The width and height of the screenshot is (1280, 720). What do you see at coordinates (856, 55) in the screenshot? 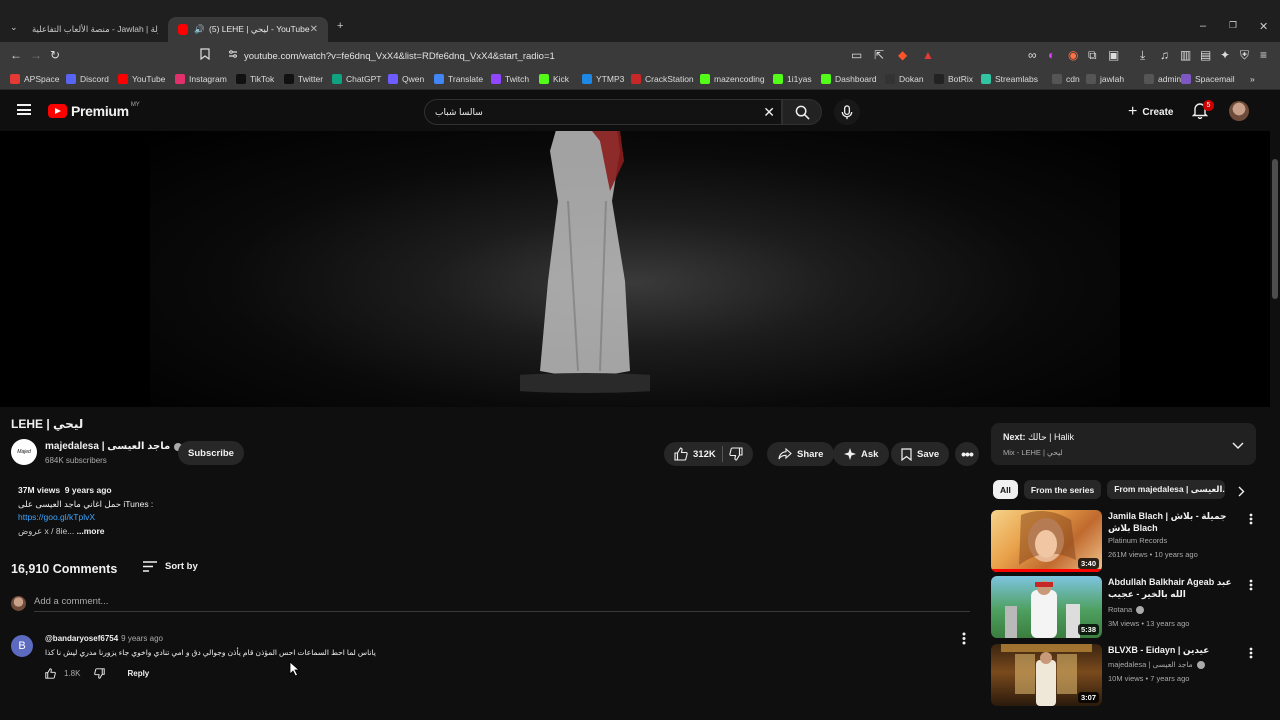
I see `cast-icon: ▭` at bounding box center [856, 55].